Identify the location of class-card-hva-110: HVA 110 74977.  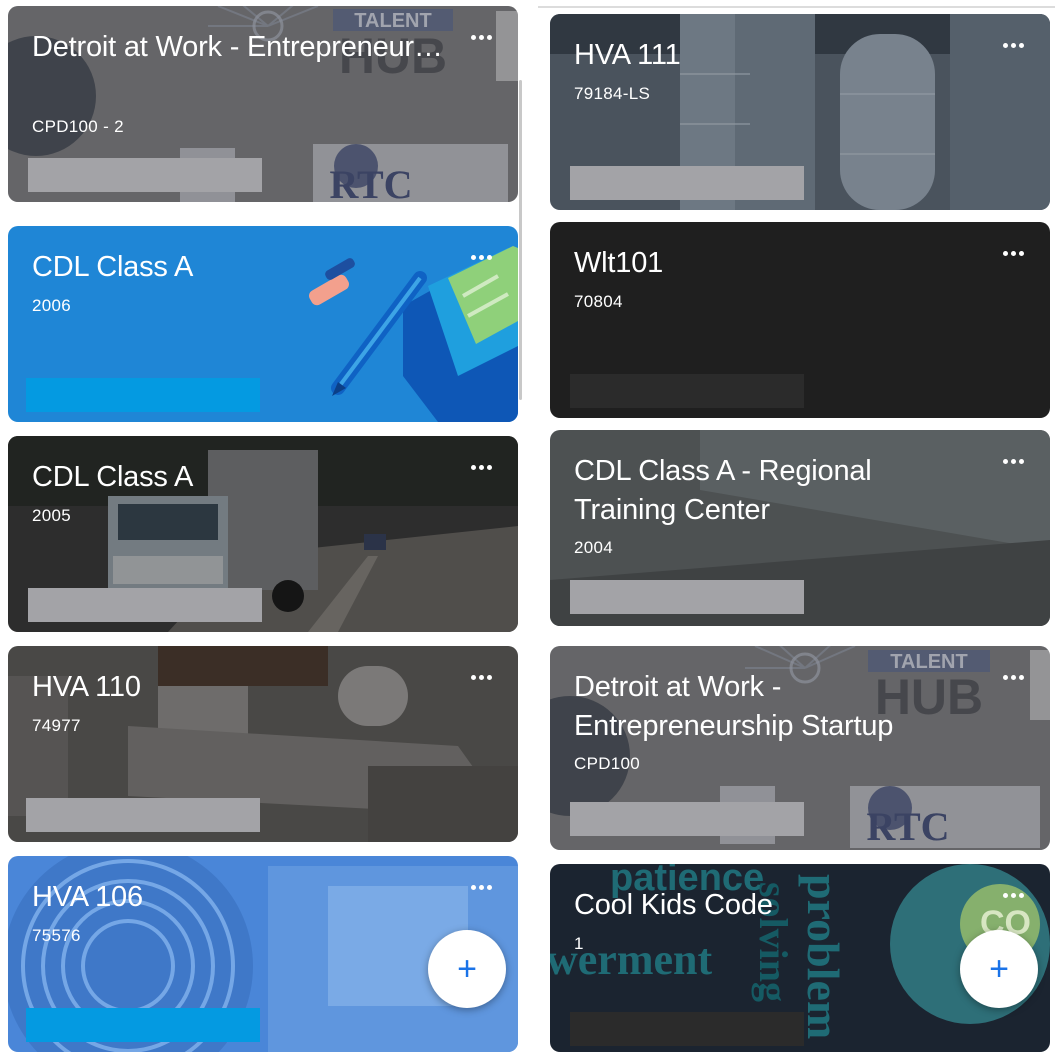
(263, 744).